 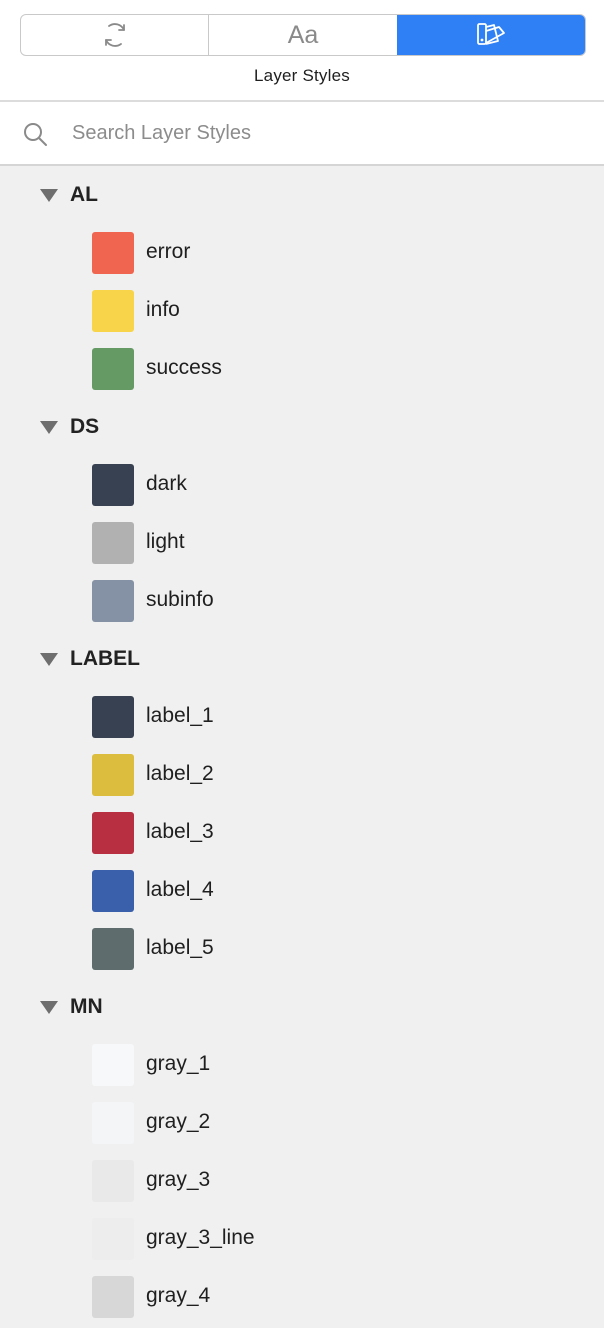 What do you see at coordinates (200, 1237) in the screenshot?
I see `style-label: gray_3_line` at bounding box center [200, 1237].